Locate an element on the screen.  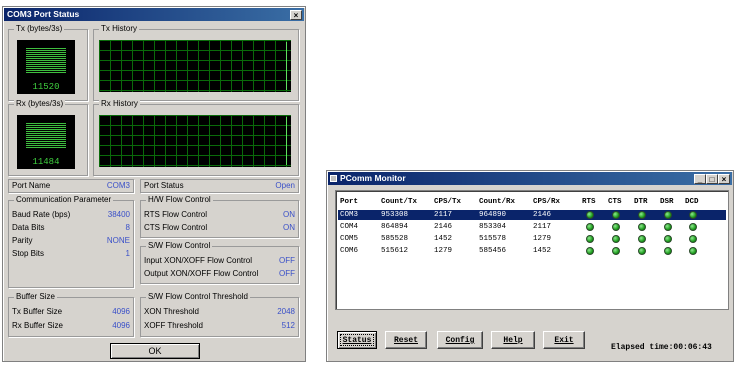
tx-meter-label: Tx (bytes/3s) is located at coordinates (39, 28).